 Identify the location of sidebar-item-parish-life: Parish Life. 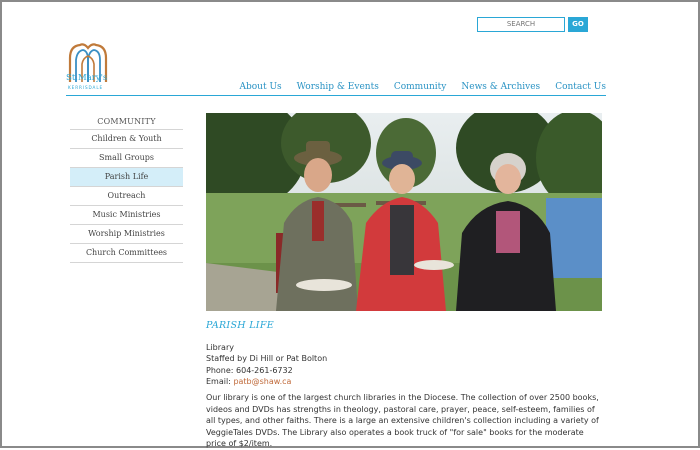
(126, 177).